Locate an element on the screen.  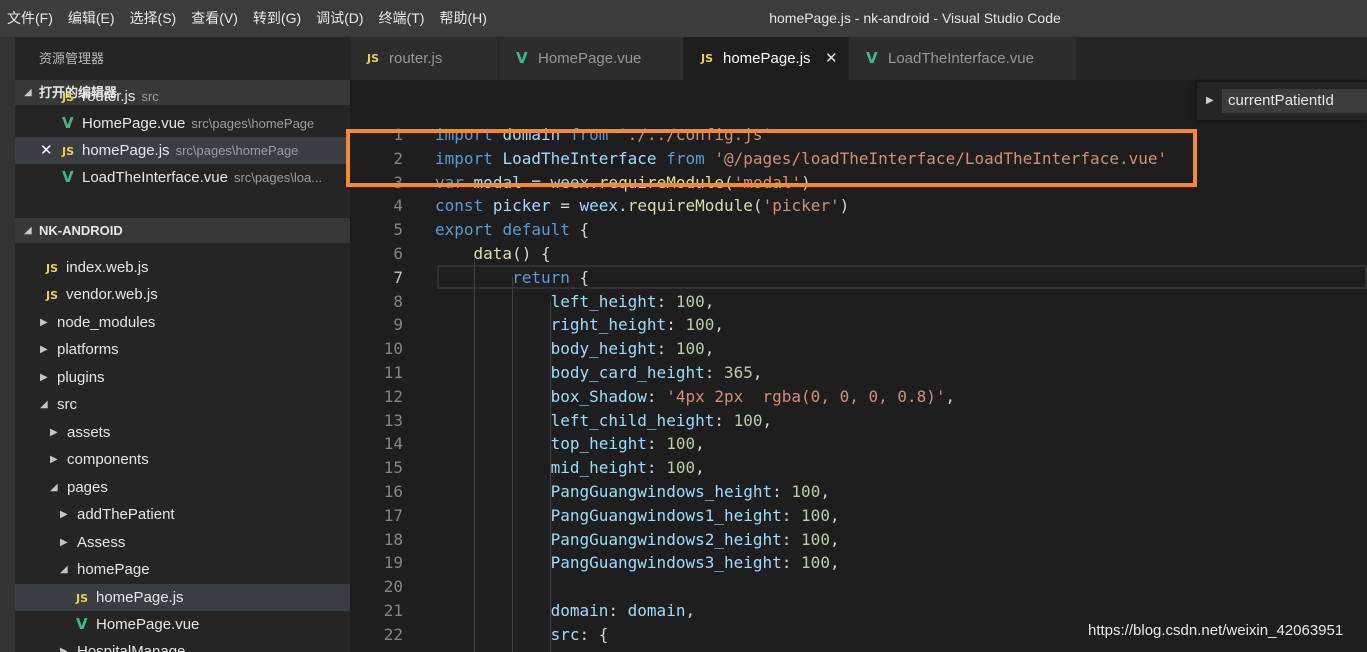
code-line: 5 export default { is located at coordinates (858, 230).